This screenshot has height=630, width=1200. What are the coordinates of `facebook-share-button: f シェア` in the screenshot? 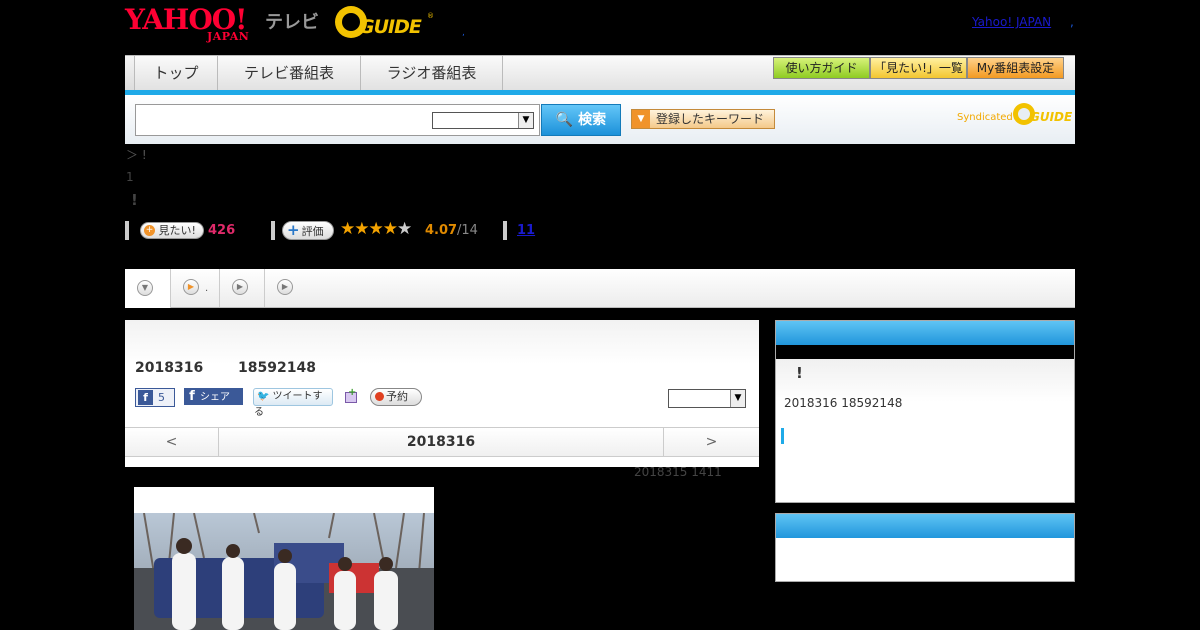 It's located at (213, 396).